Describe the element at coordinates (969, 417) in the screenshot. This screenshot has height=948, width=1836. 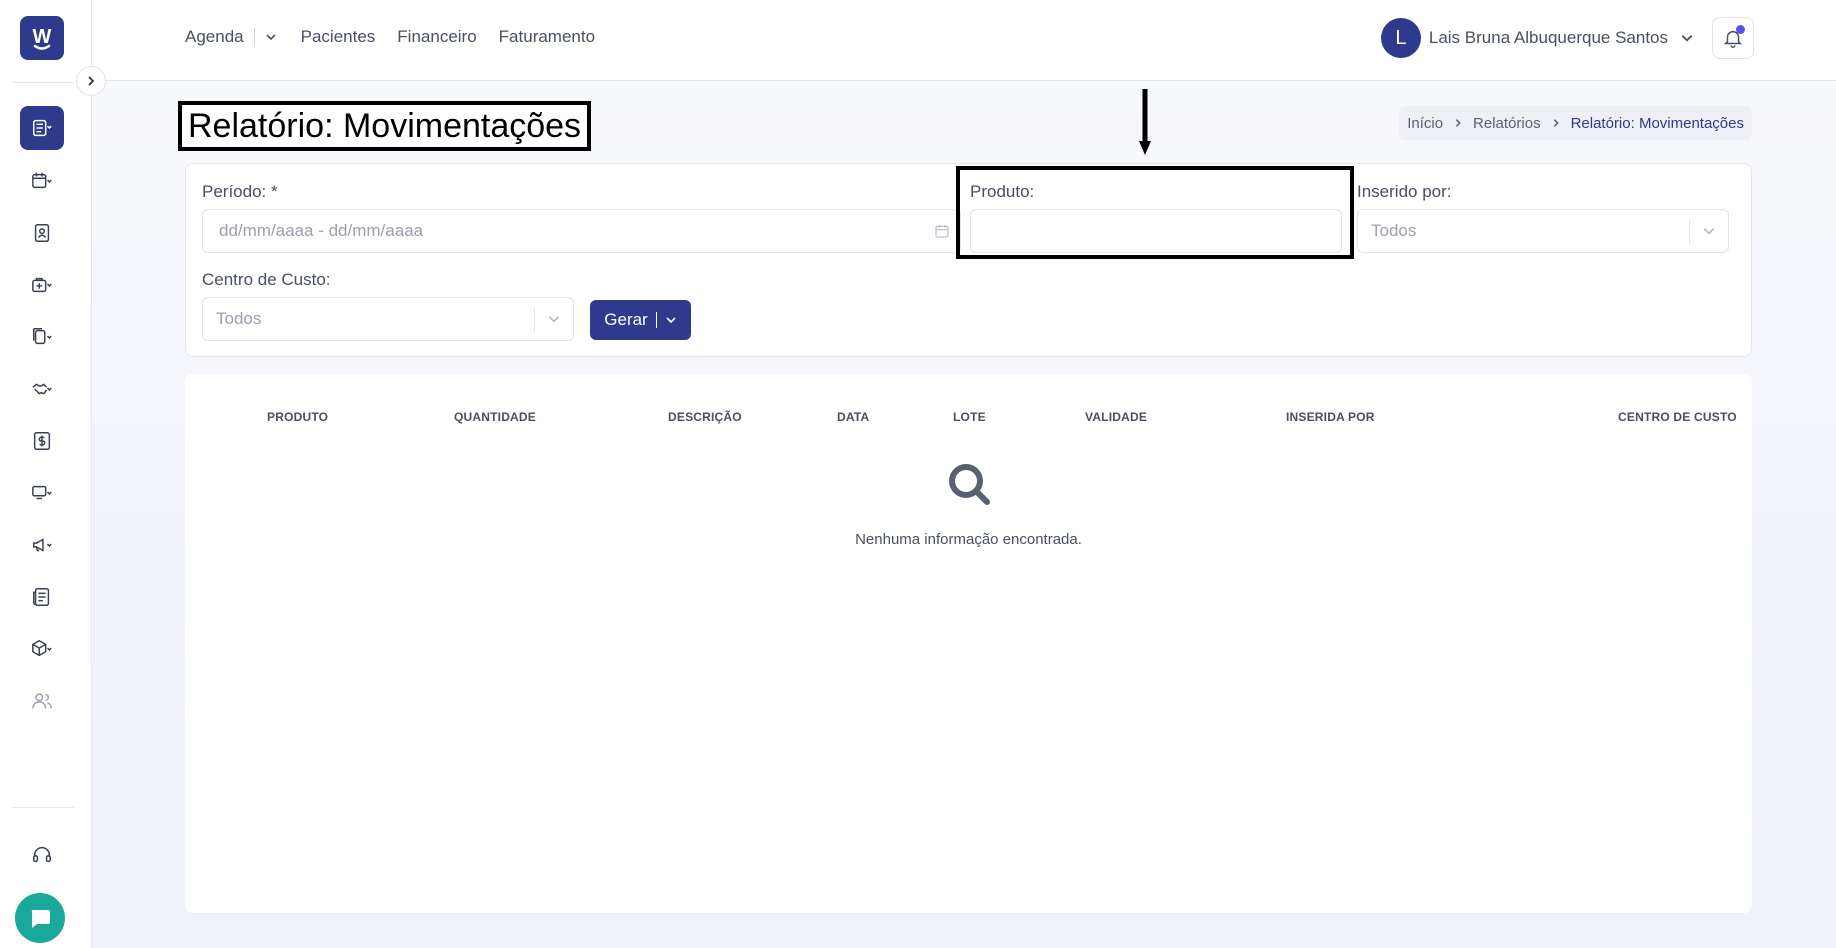
I see `column-header-lote: LOTE` at that location.